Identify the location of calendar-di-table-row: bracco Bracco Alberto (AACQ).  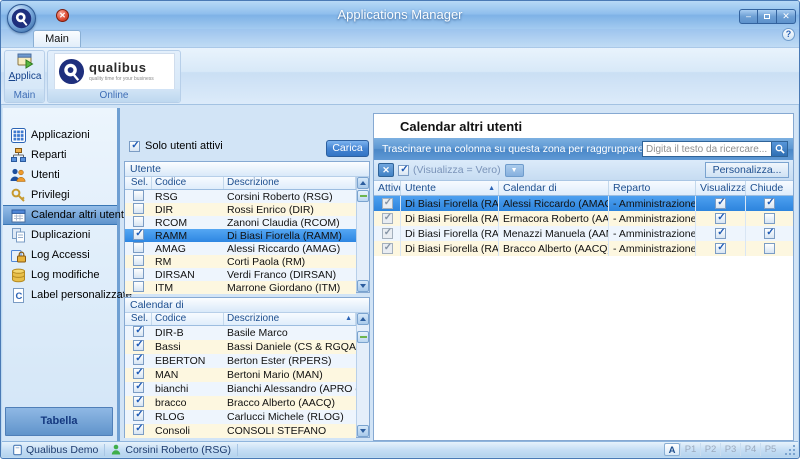
(240, 403).